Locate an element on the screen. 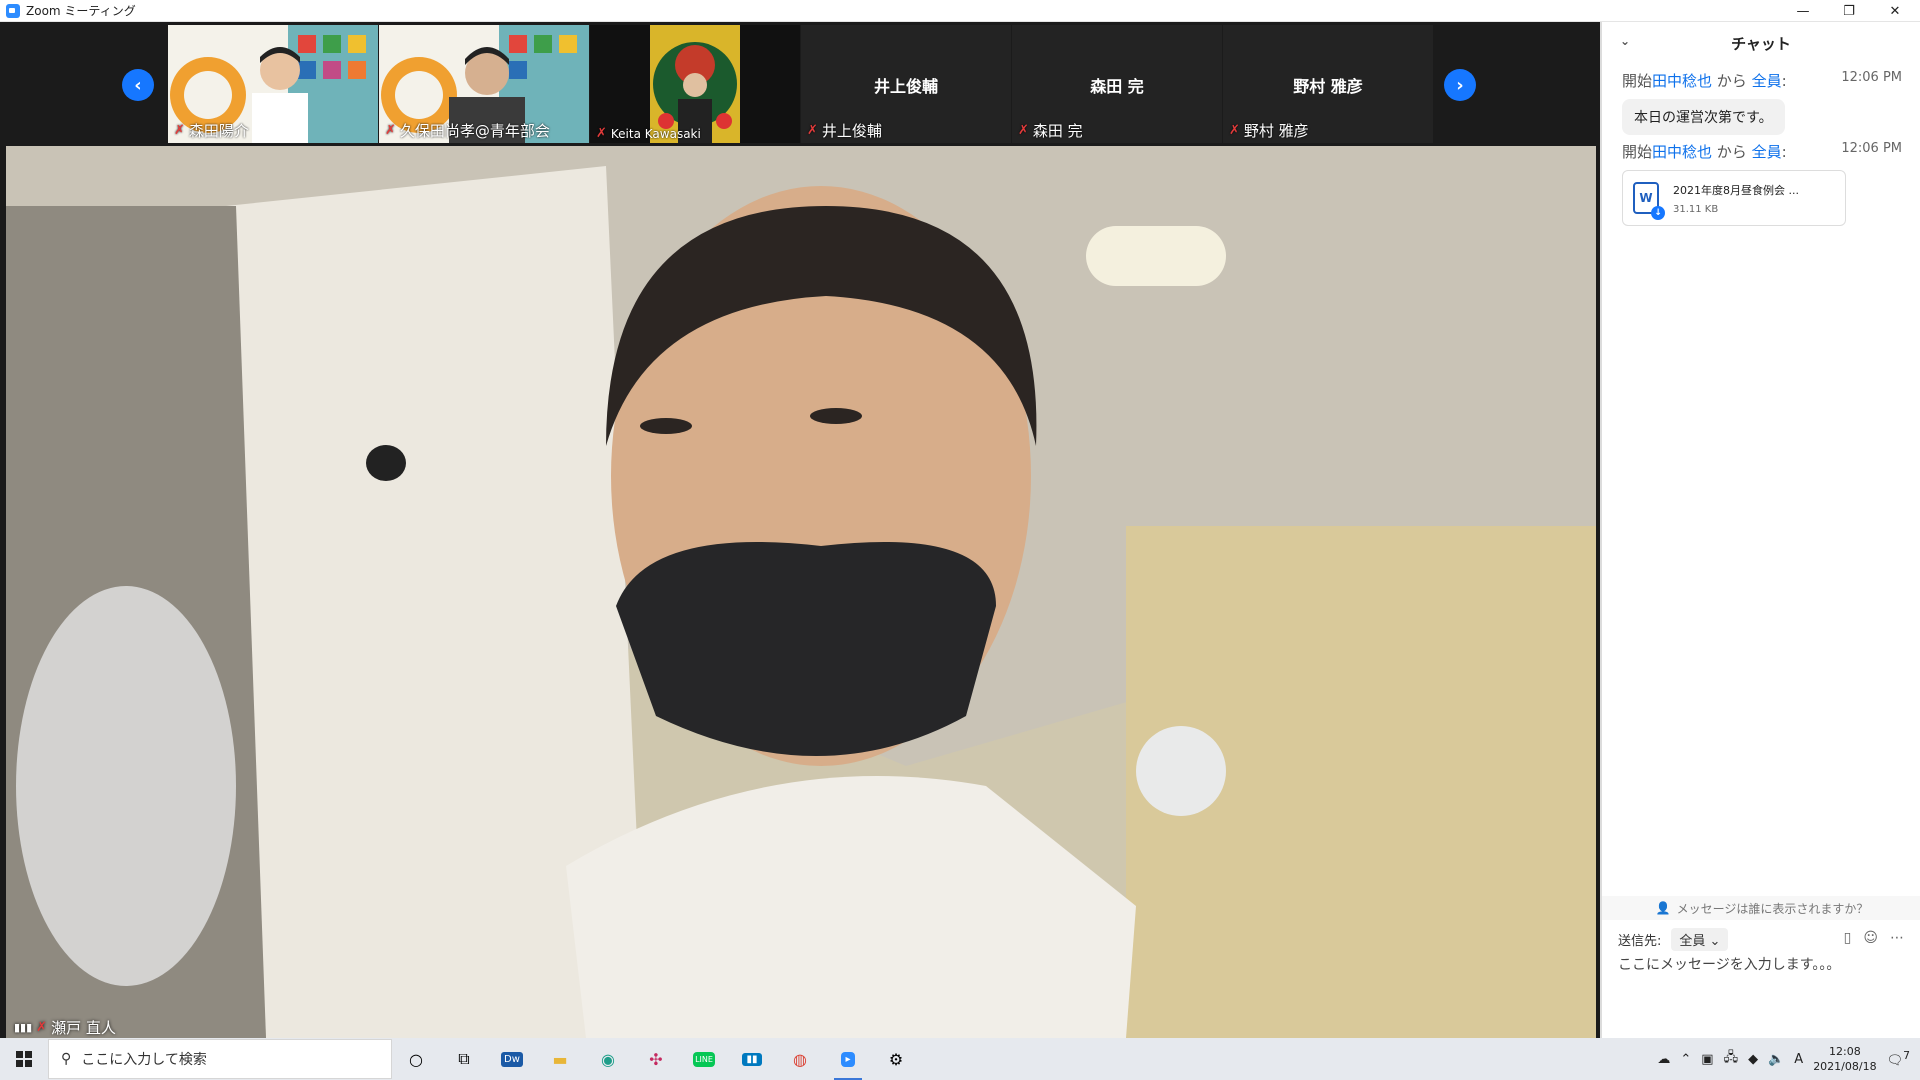 The image size is (1920, 1080). participant-display-name: 森田 完 is located at coordinates (1117, 86).